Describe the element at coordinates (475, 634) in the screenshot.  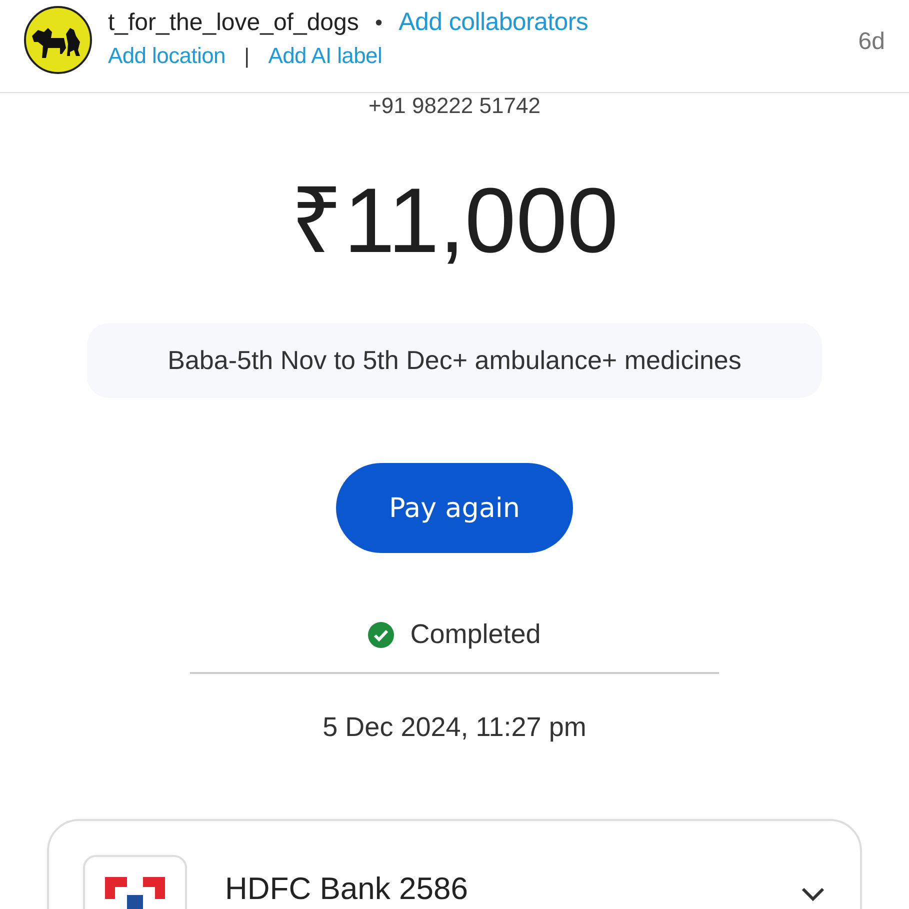
I see `status-label: Completed` at that location.